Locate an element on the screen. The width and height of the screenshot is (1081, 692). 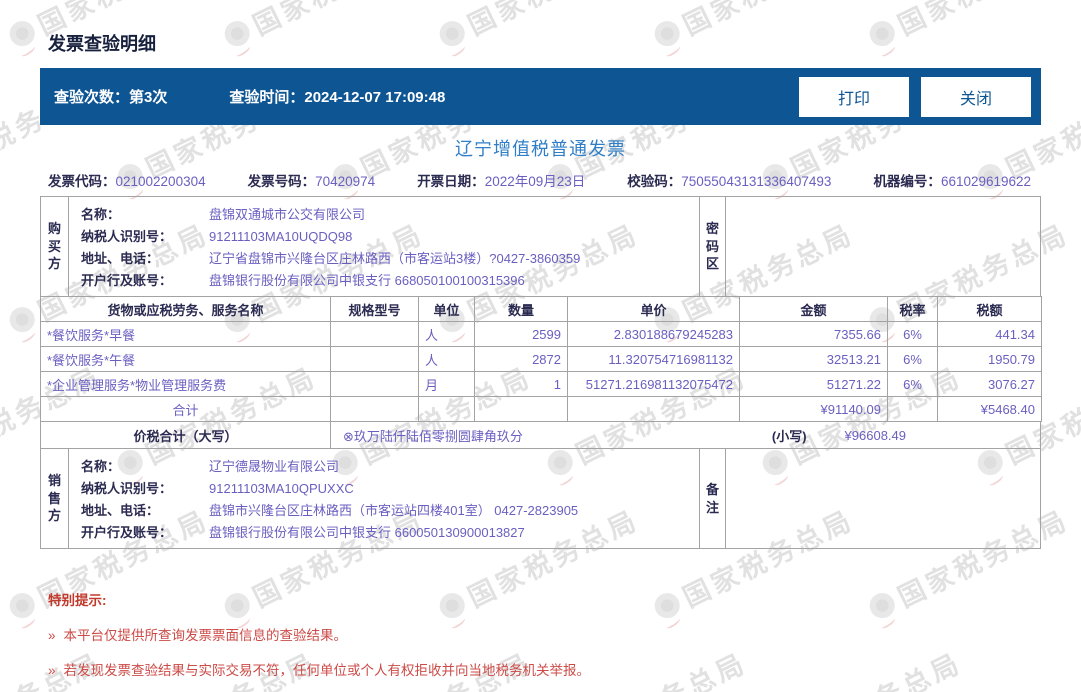
grand-total-label: 价税合计（大写） is located at coordinates (186, 435).